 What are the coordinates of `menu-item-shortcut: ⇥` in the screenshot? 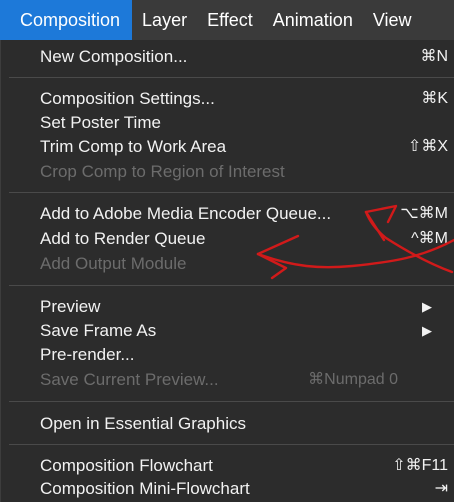 It's located at (441, 488).